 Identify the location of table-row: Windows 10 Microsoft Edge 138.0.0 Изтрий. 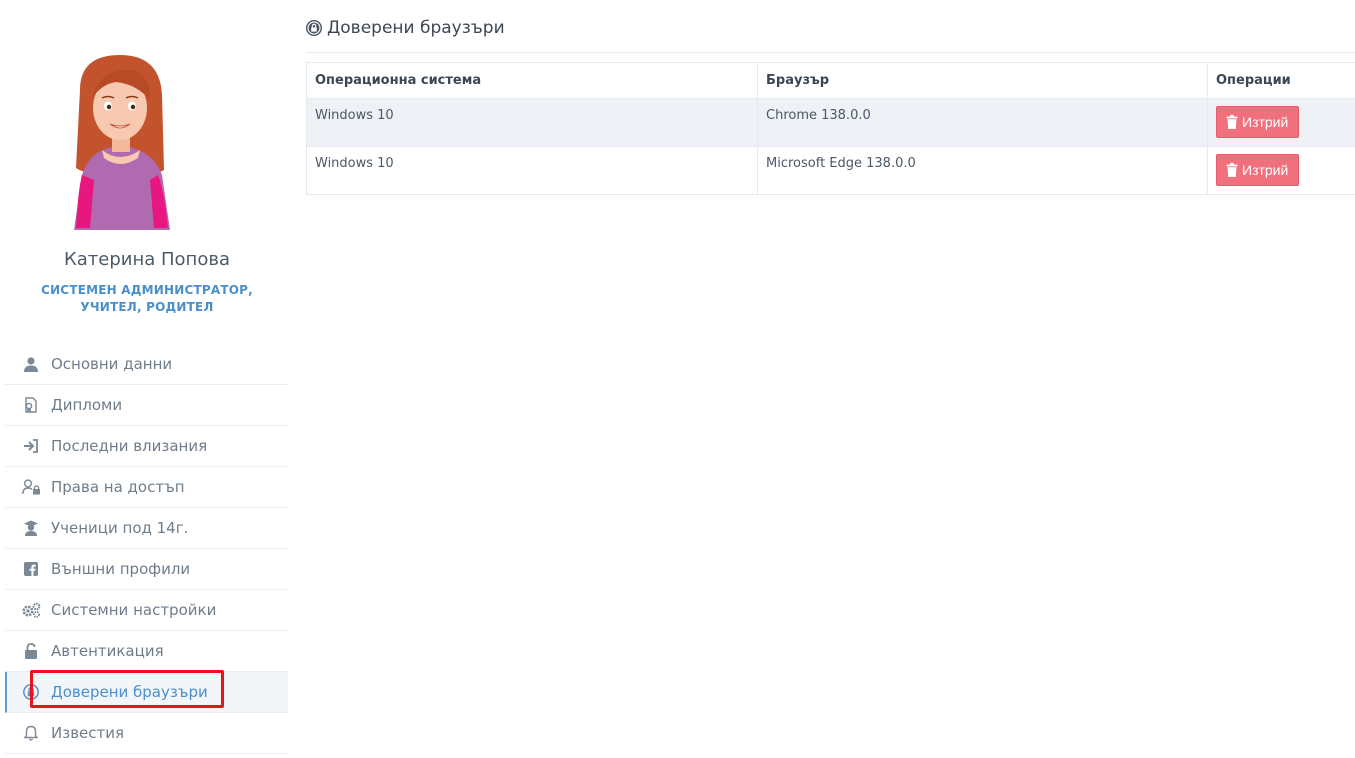
(830, 170).